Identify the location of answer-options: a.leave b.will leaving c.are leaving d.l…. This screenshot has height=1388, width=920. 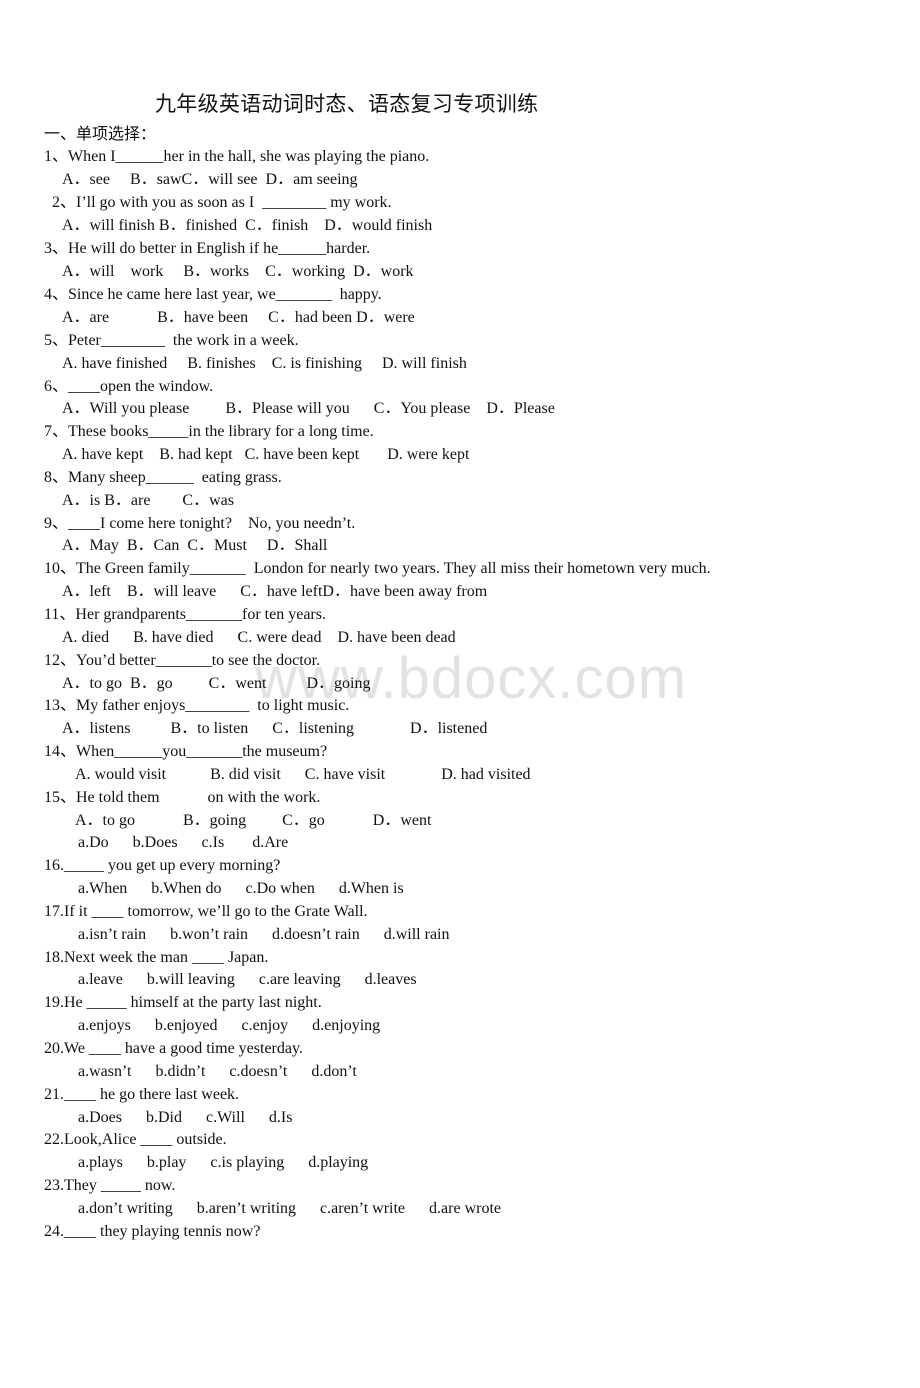
(247, 979).